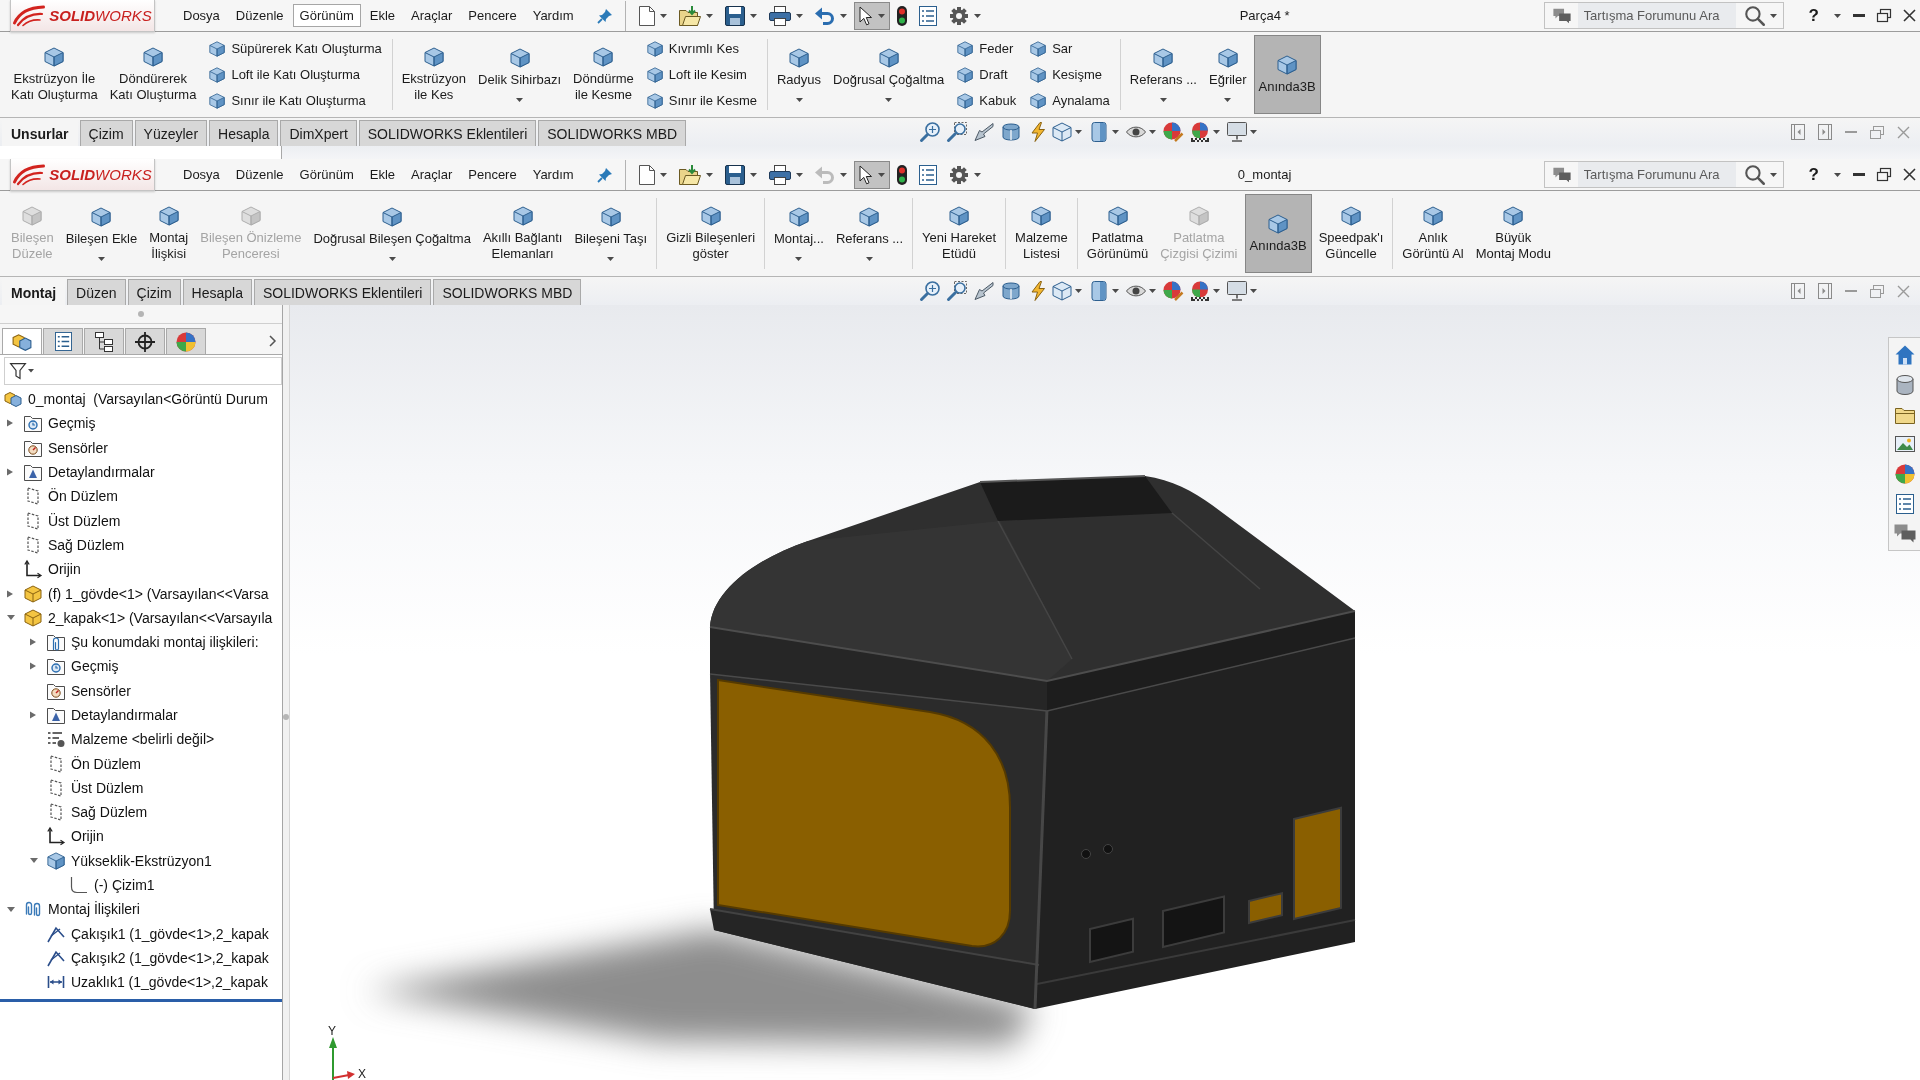 The image size is (1920, 1080). I want to click on toolbar-button, so click(871, 174).